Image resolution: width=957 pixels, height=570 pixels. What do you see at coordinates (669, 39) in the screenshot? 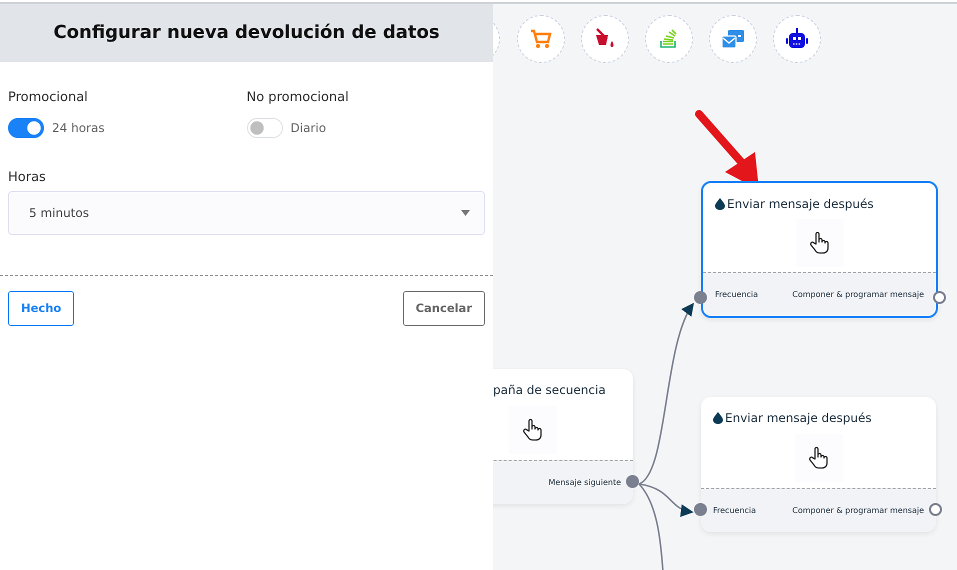
I see `stack-icon` at bounding box center [669, 39].